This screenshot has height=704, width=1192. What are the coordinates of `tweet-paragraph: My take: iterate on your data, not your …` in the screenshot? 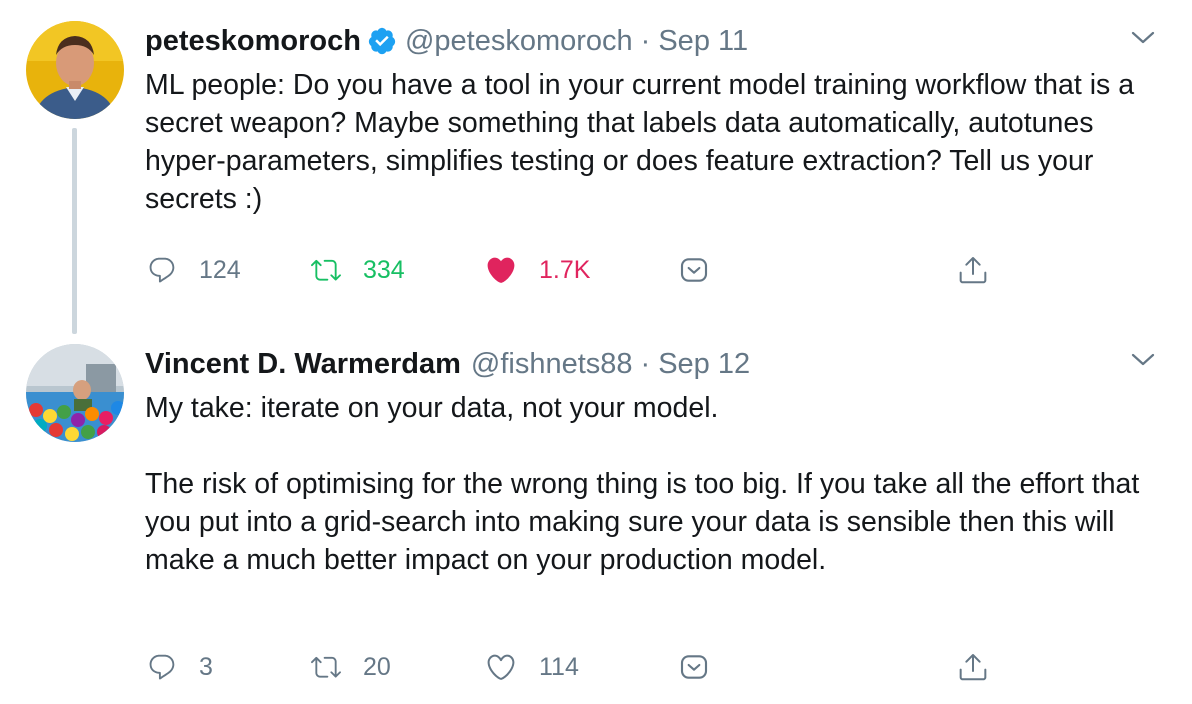 It's located at (432, 408).